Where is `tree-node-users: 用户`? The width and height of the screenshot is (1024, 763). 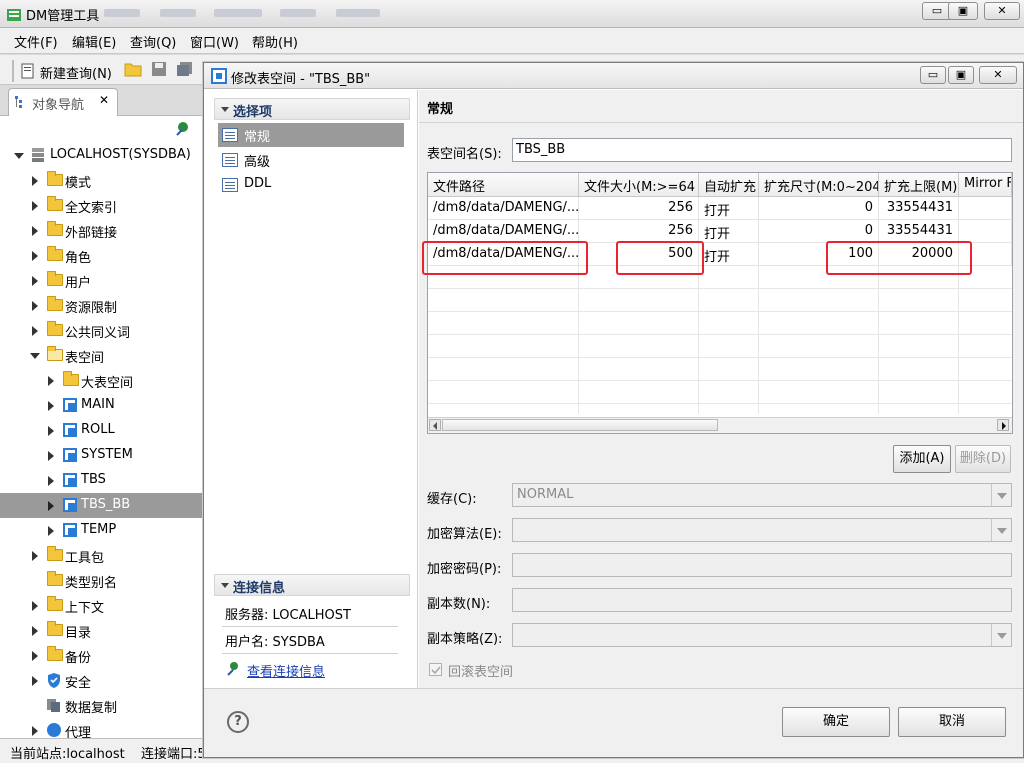 tree-node-users: 用户 is located at coordinates (101, 280).